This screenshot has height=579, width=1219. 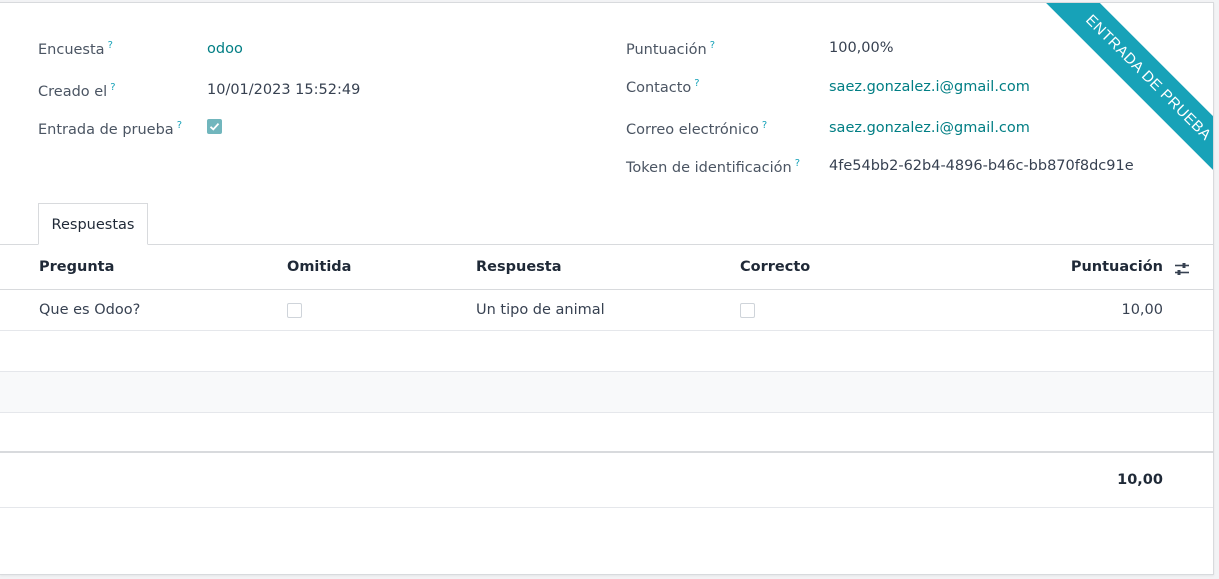 I want to click on test-entry-ribbon: ENTRADA DE PRUEBA, so click(x=1118, y=93).